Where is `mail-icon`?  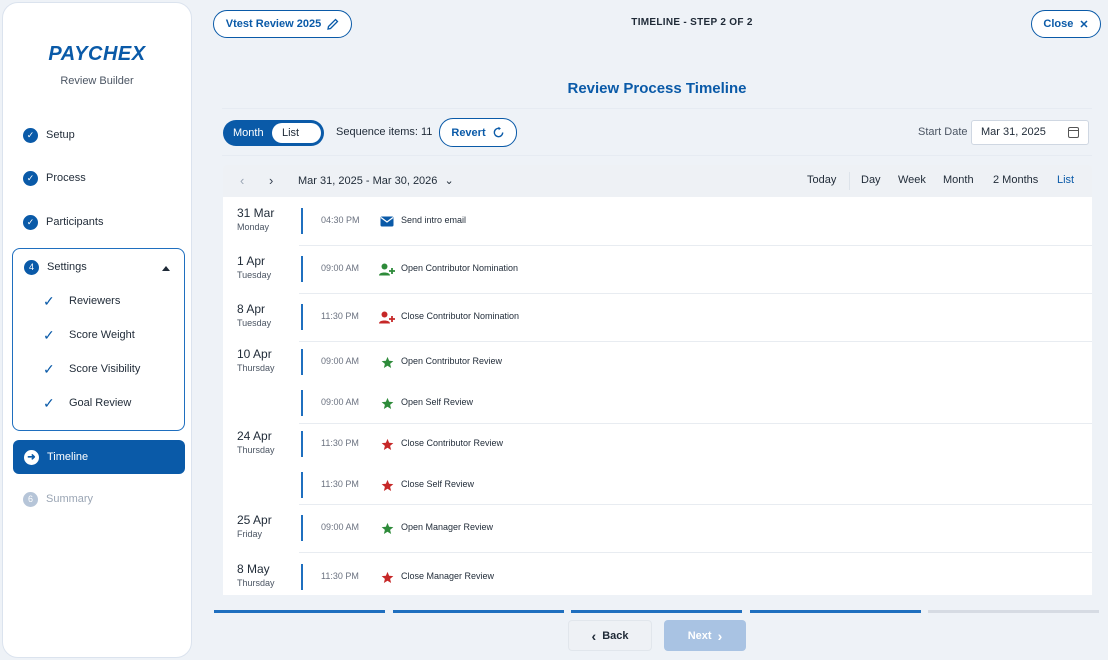 mail-icon is located at coordinates (387, 221).